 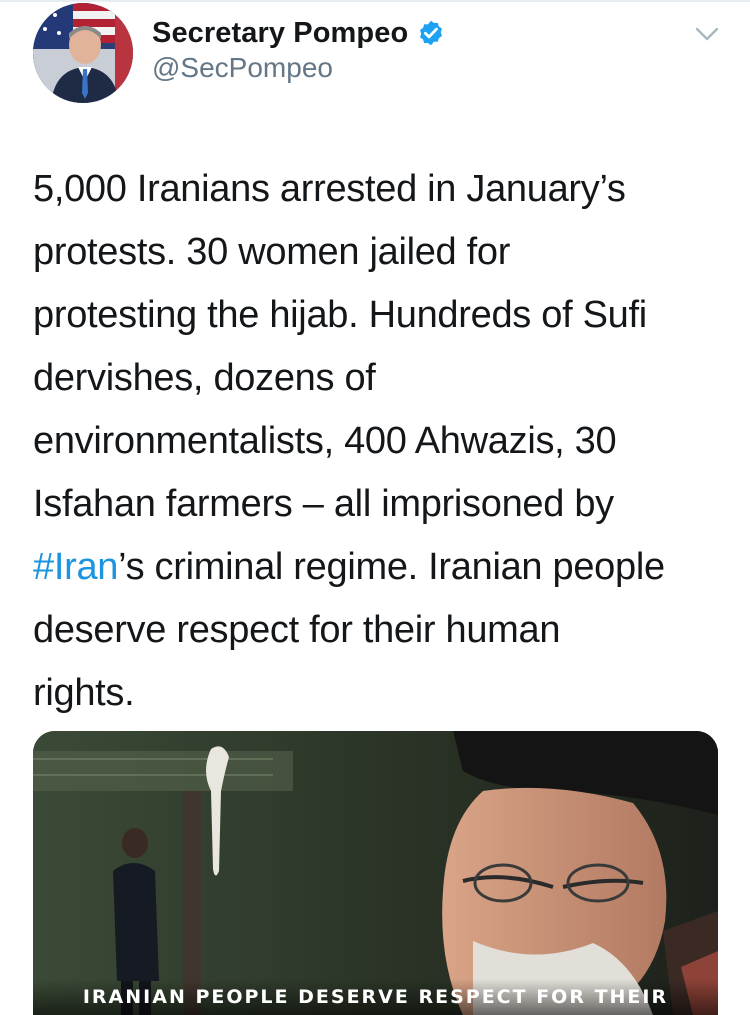 What do you see at coordinates (272, 252) in the screenshot?
I see `tweet-text-line: protests. 30 women jailed for` at bounding box center [272, 252].